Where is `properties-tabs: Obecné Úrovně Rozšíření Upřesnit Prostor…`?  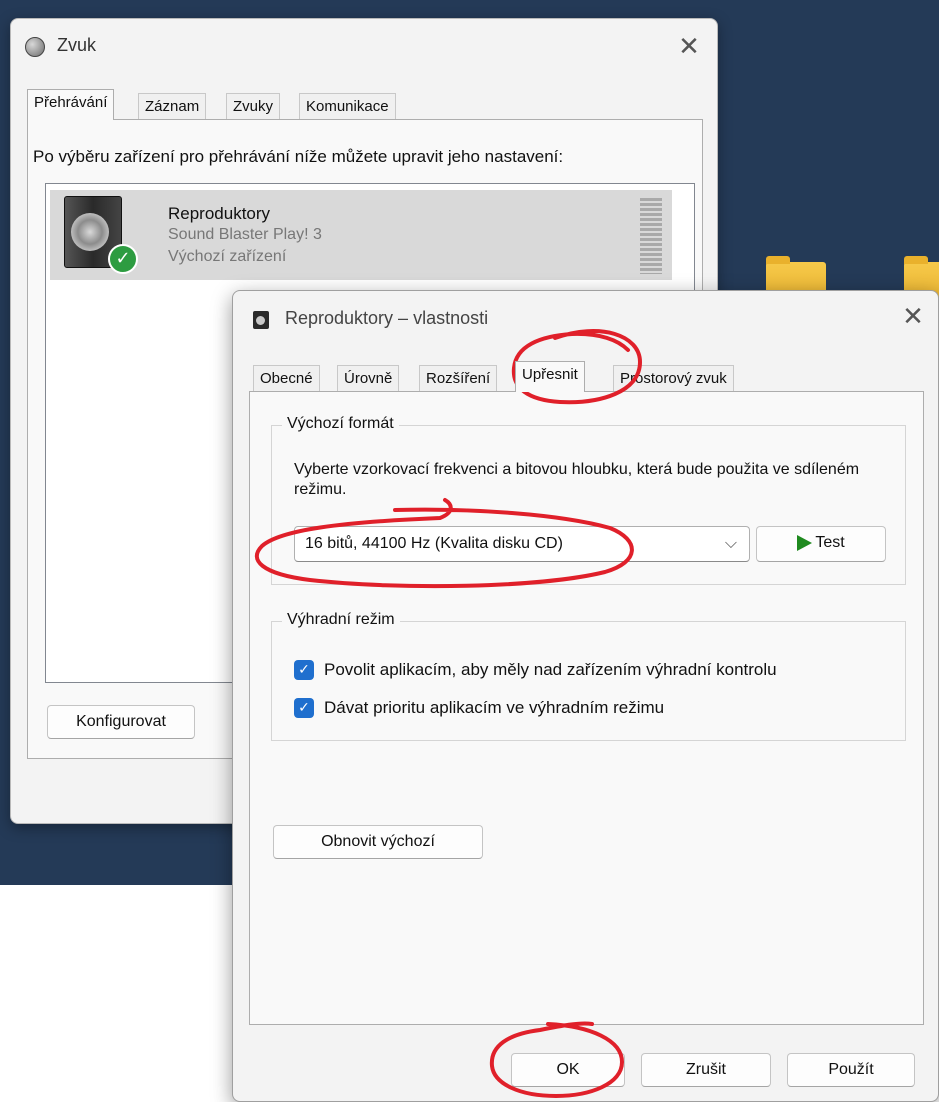
properties-tabs: Obecné Úrovně Rozšíření Upřesnit Prostor… is located at coordinates (589, 376).